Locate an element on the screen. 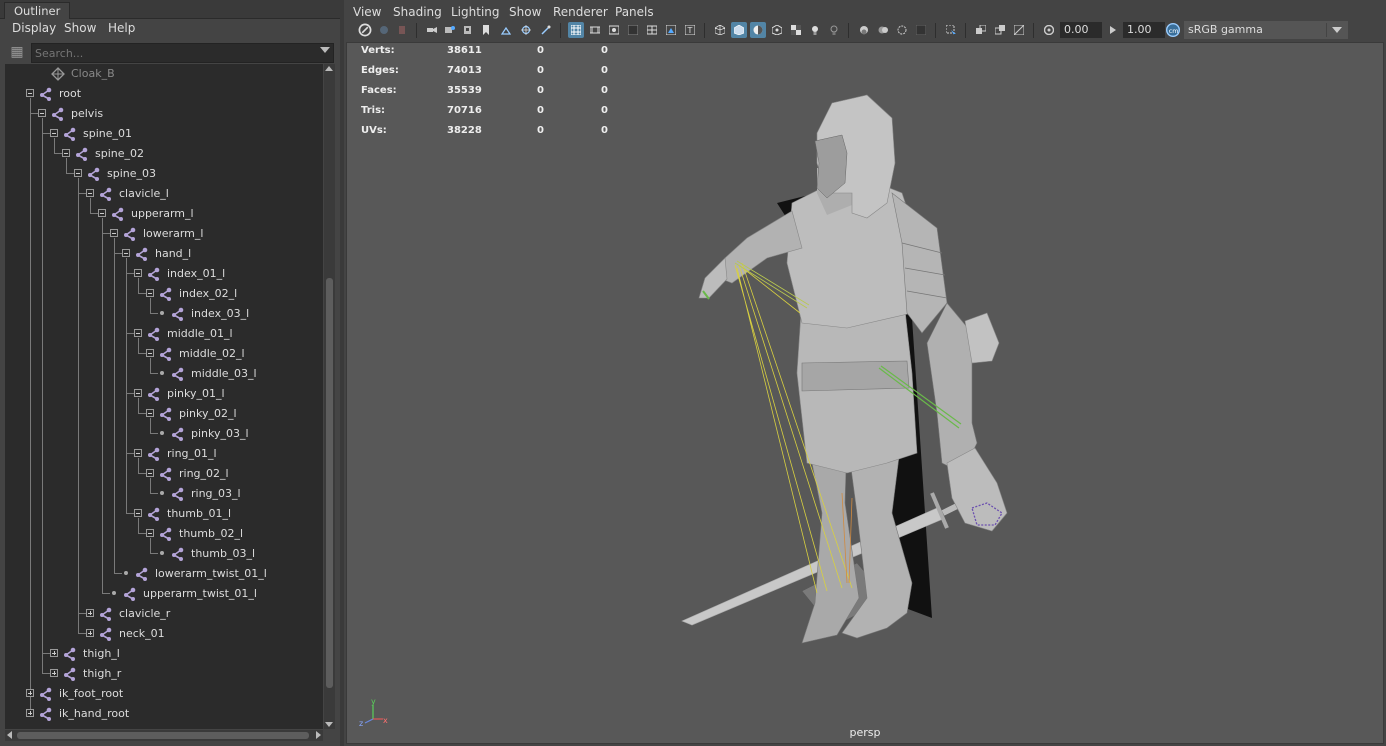 Image resolution: width=1386 pixels, height=746 pixels. resolution-gate-icon is located at coordinates (614, 30).